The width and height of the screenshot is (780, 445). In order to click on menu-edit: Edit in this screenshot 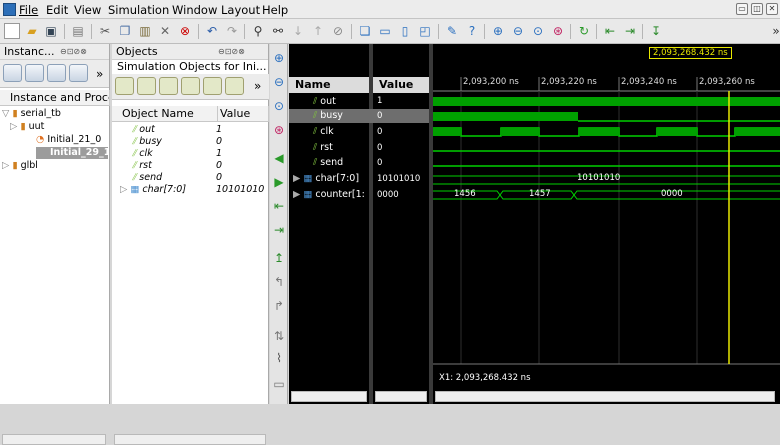, I will do `click(57, 10)`.